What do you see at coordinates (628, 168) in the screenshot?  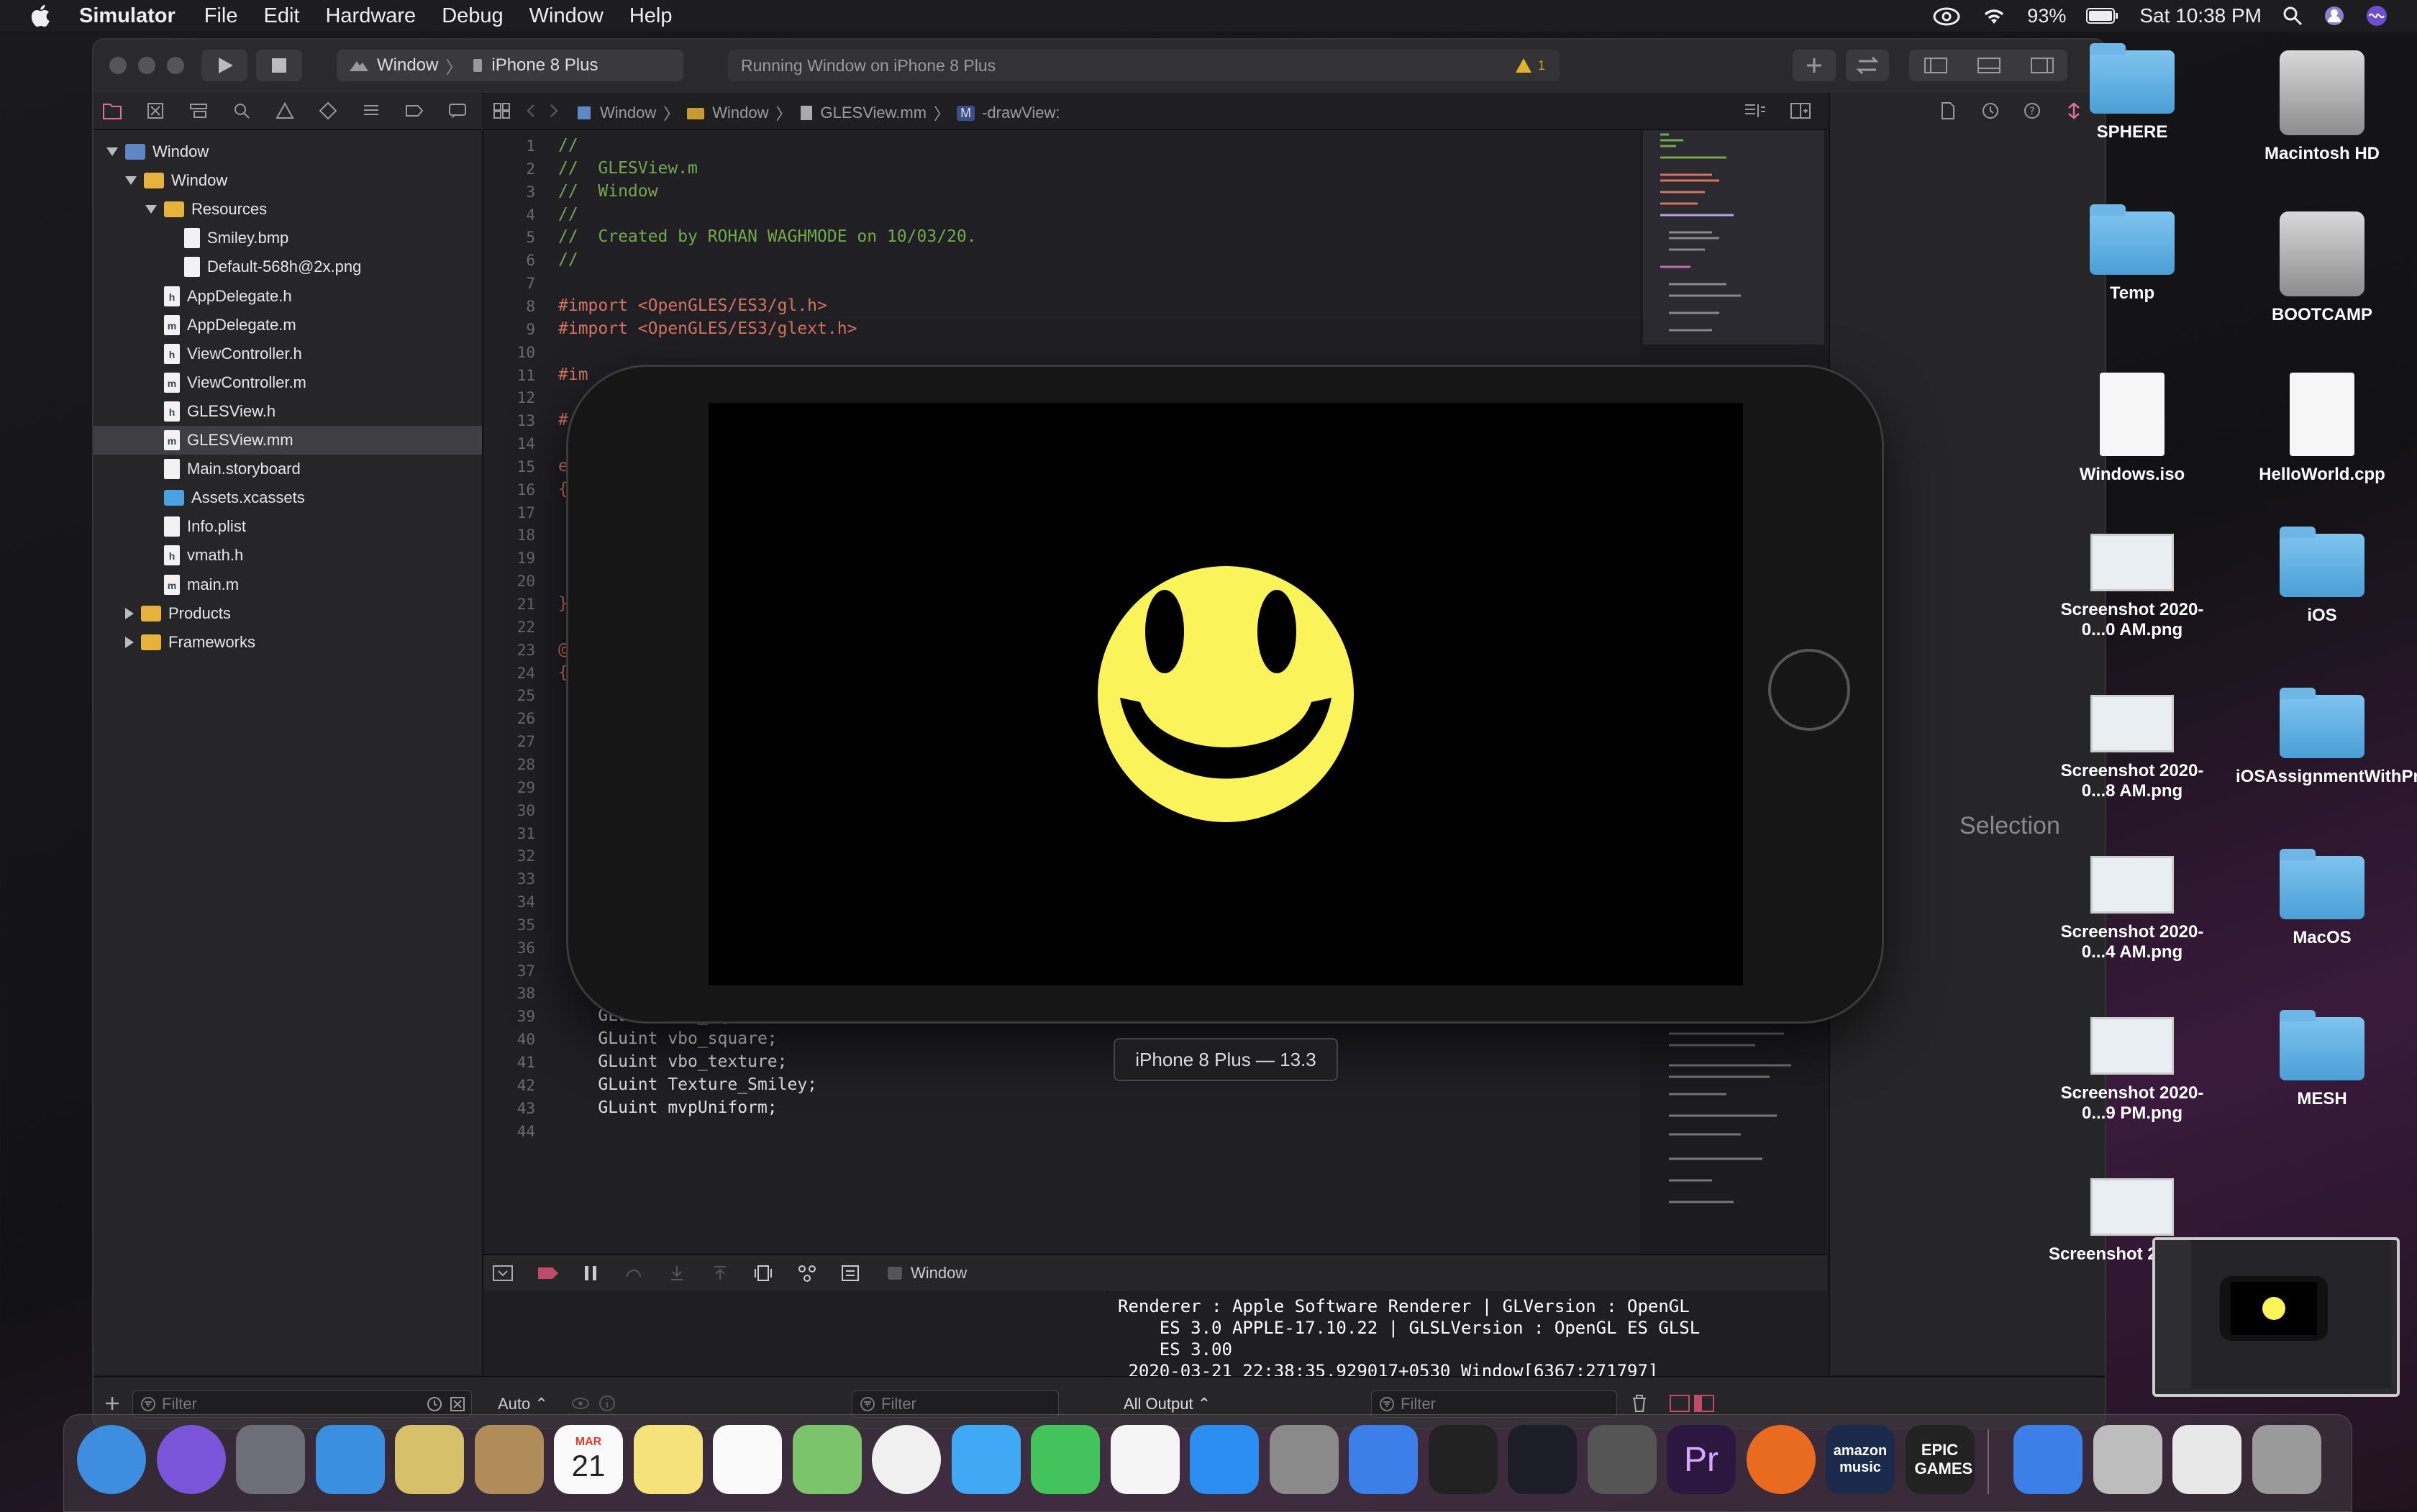 I see `code-line: // GLESView.m` at bounding box center [628, 168].